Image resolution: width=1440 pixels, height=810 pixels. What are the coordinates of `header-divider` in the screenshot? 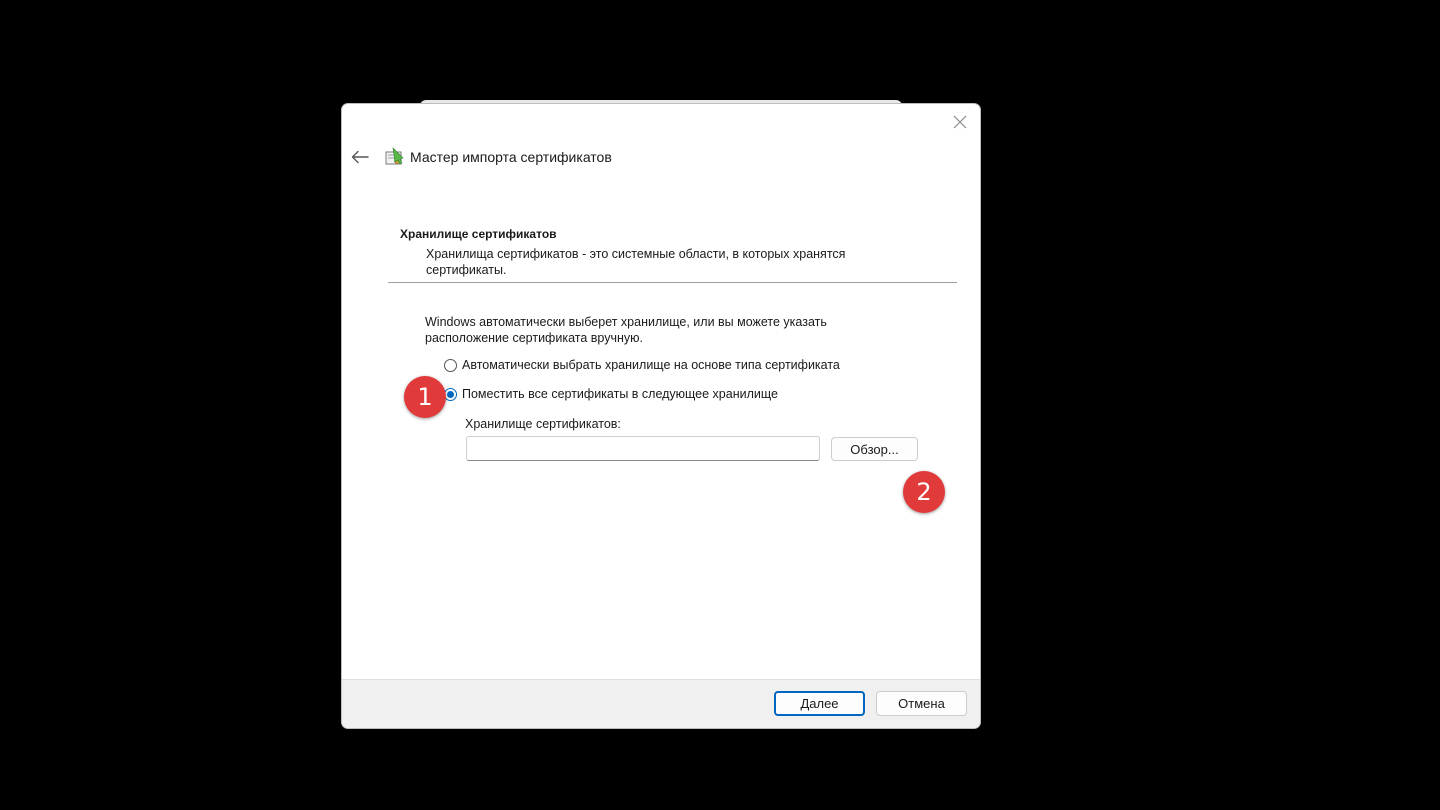 It's located at (672, 282).